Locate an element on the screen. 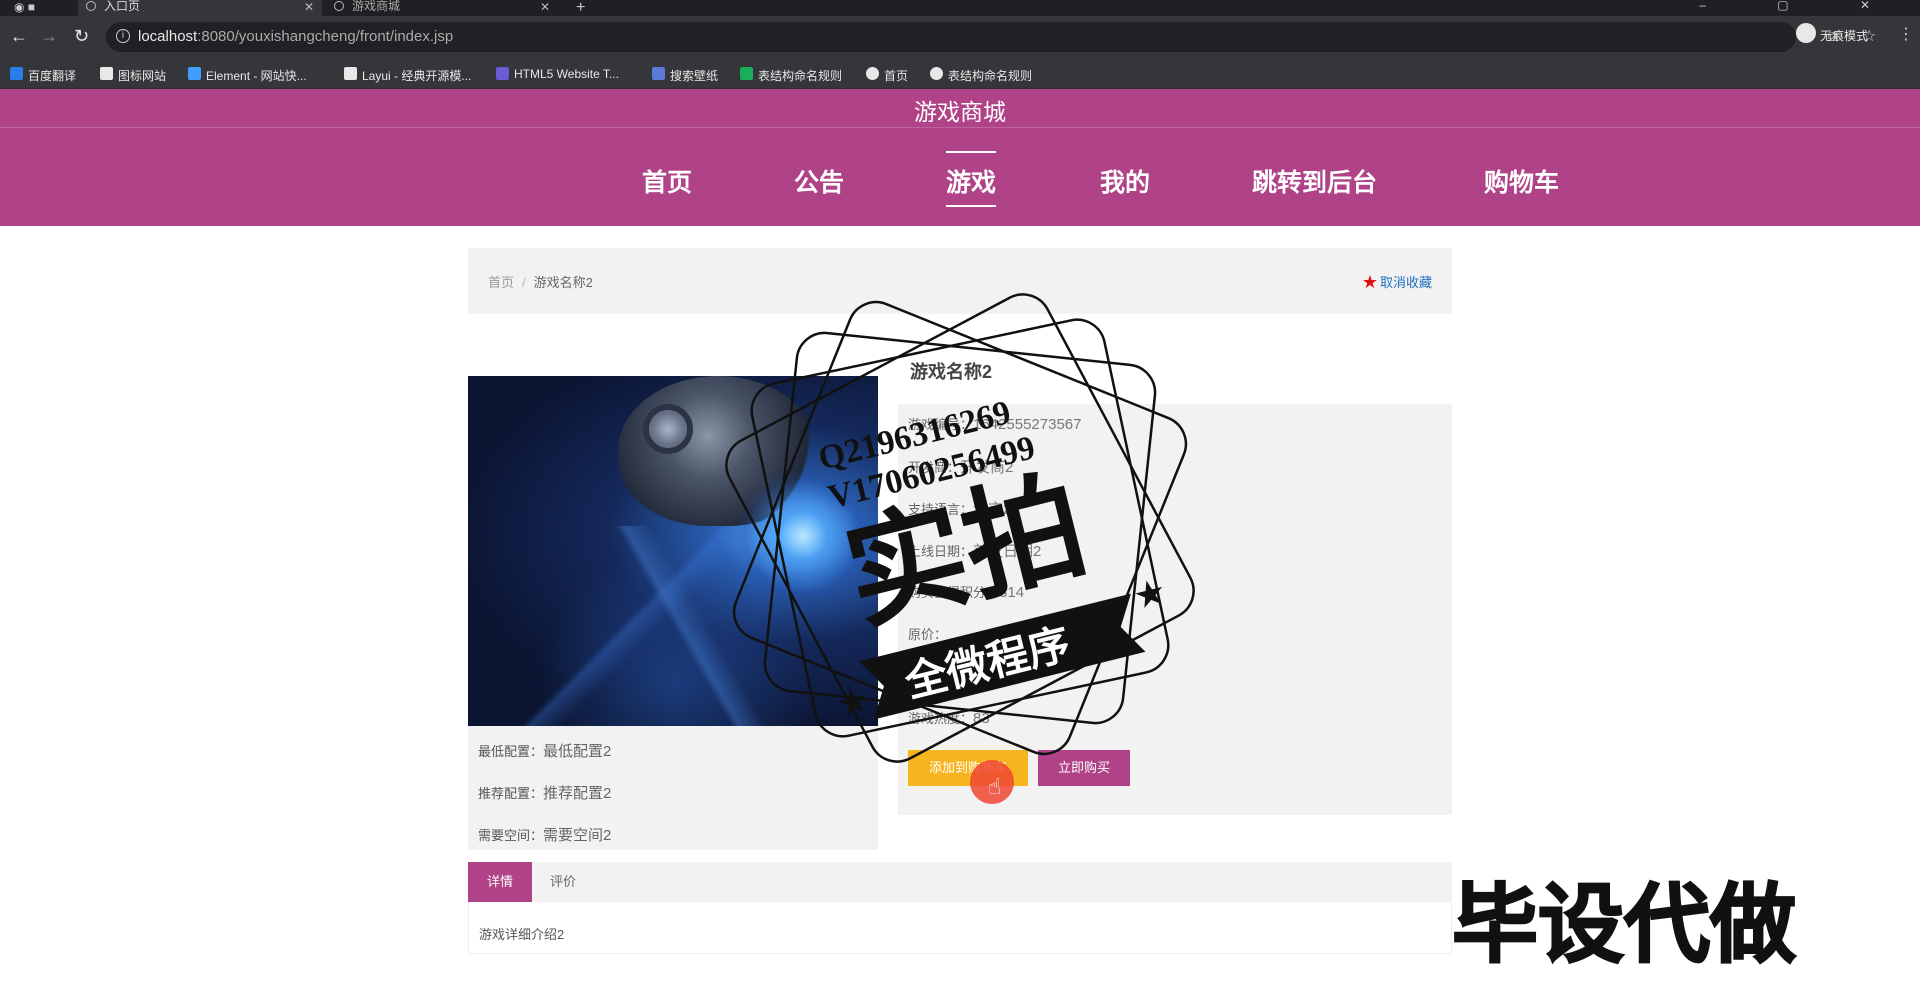  reload-icon: ↻ is located at coordinates (81, 36).